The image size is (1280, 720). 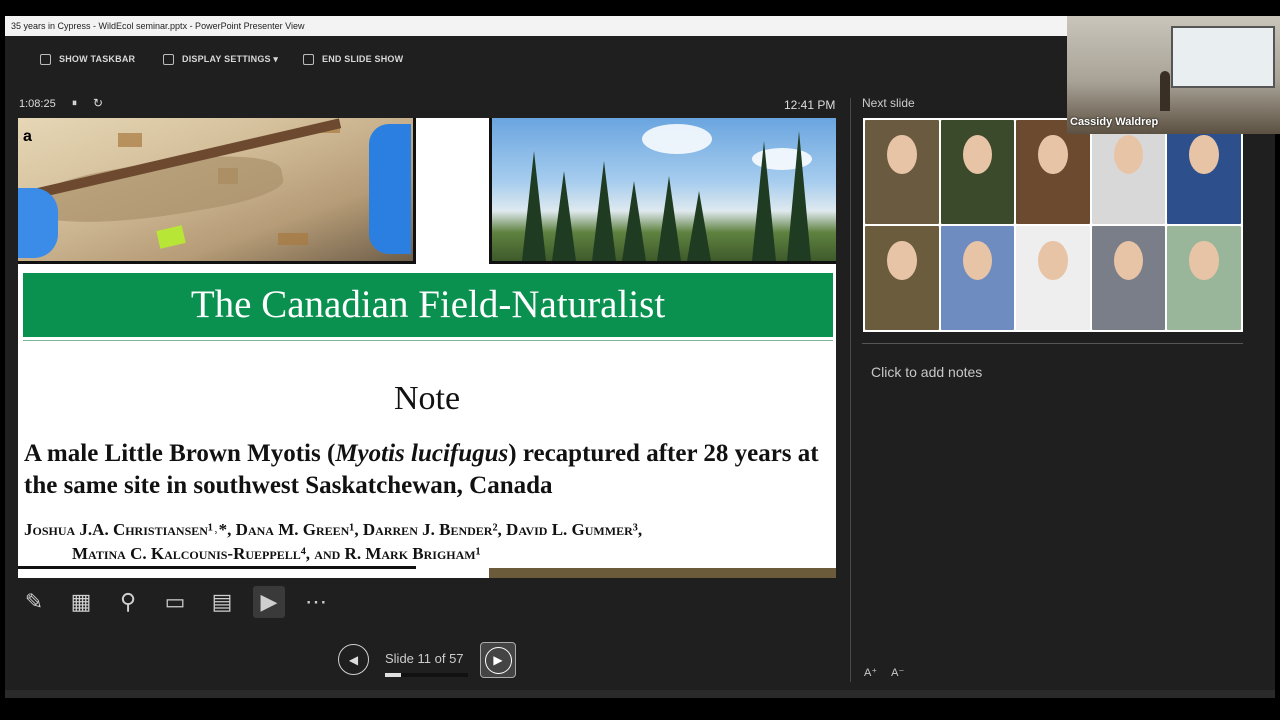 I want to click on camera-icon: ▶, so click(x=269, y=602).